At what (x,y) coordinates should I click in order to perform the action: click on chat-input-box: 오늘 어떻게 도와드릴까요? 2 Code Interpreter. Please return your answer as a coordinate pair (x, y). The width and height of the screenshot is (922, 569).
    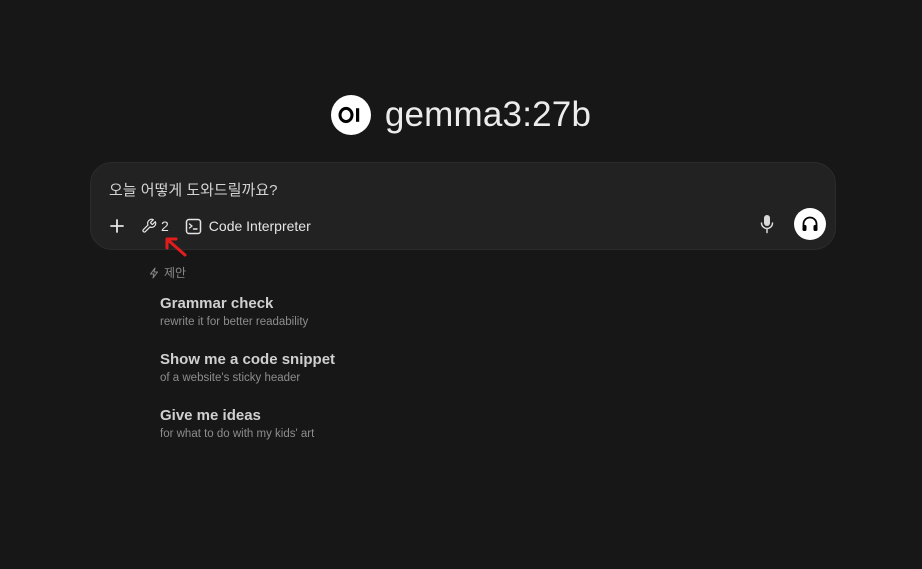
    Looking at the image, I should click on (463, 206).